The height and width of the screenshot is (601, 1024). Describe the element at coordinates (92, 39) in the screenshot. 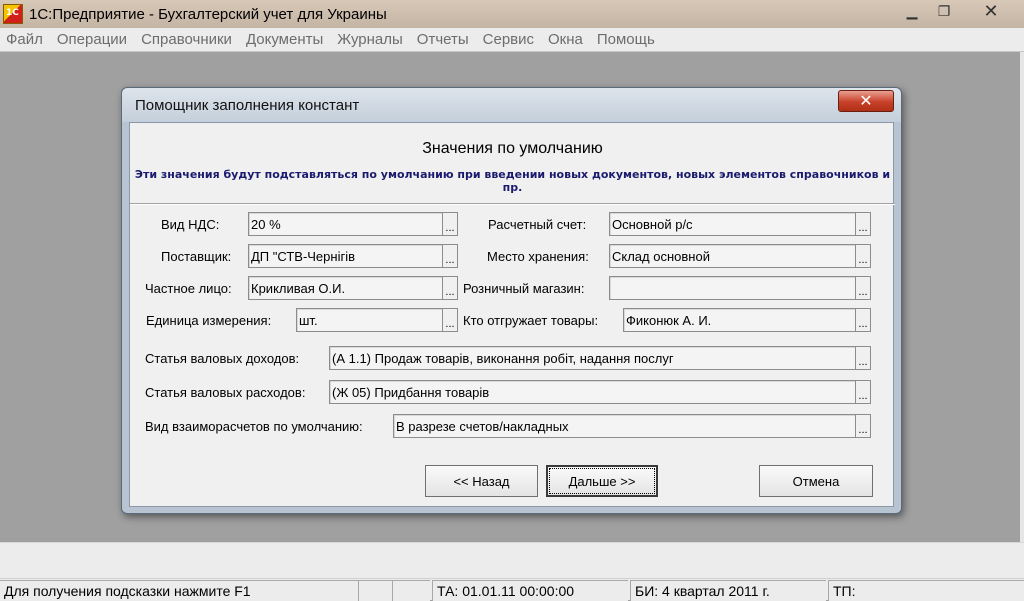

I see `menu-operations: Операции` at that location.